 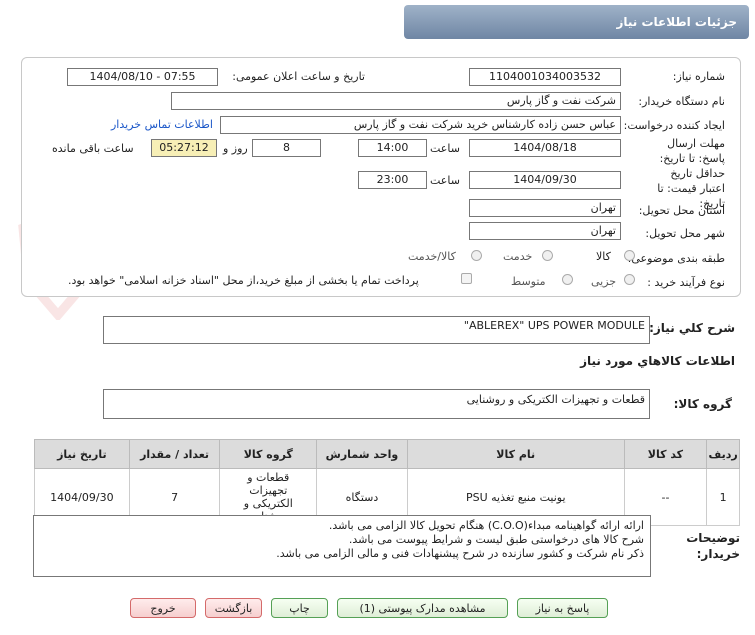 I want to click on remaining-time-field: 05:27:12, so click(x=184, y=148).